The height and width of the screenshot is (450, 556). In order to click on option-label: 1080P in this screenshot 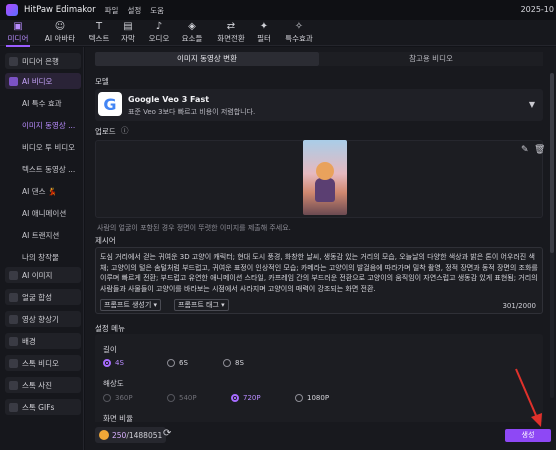, I will do `click(318, 398)`.